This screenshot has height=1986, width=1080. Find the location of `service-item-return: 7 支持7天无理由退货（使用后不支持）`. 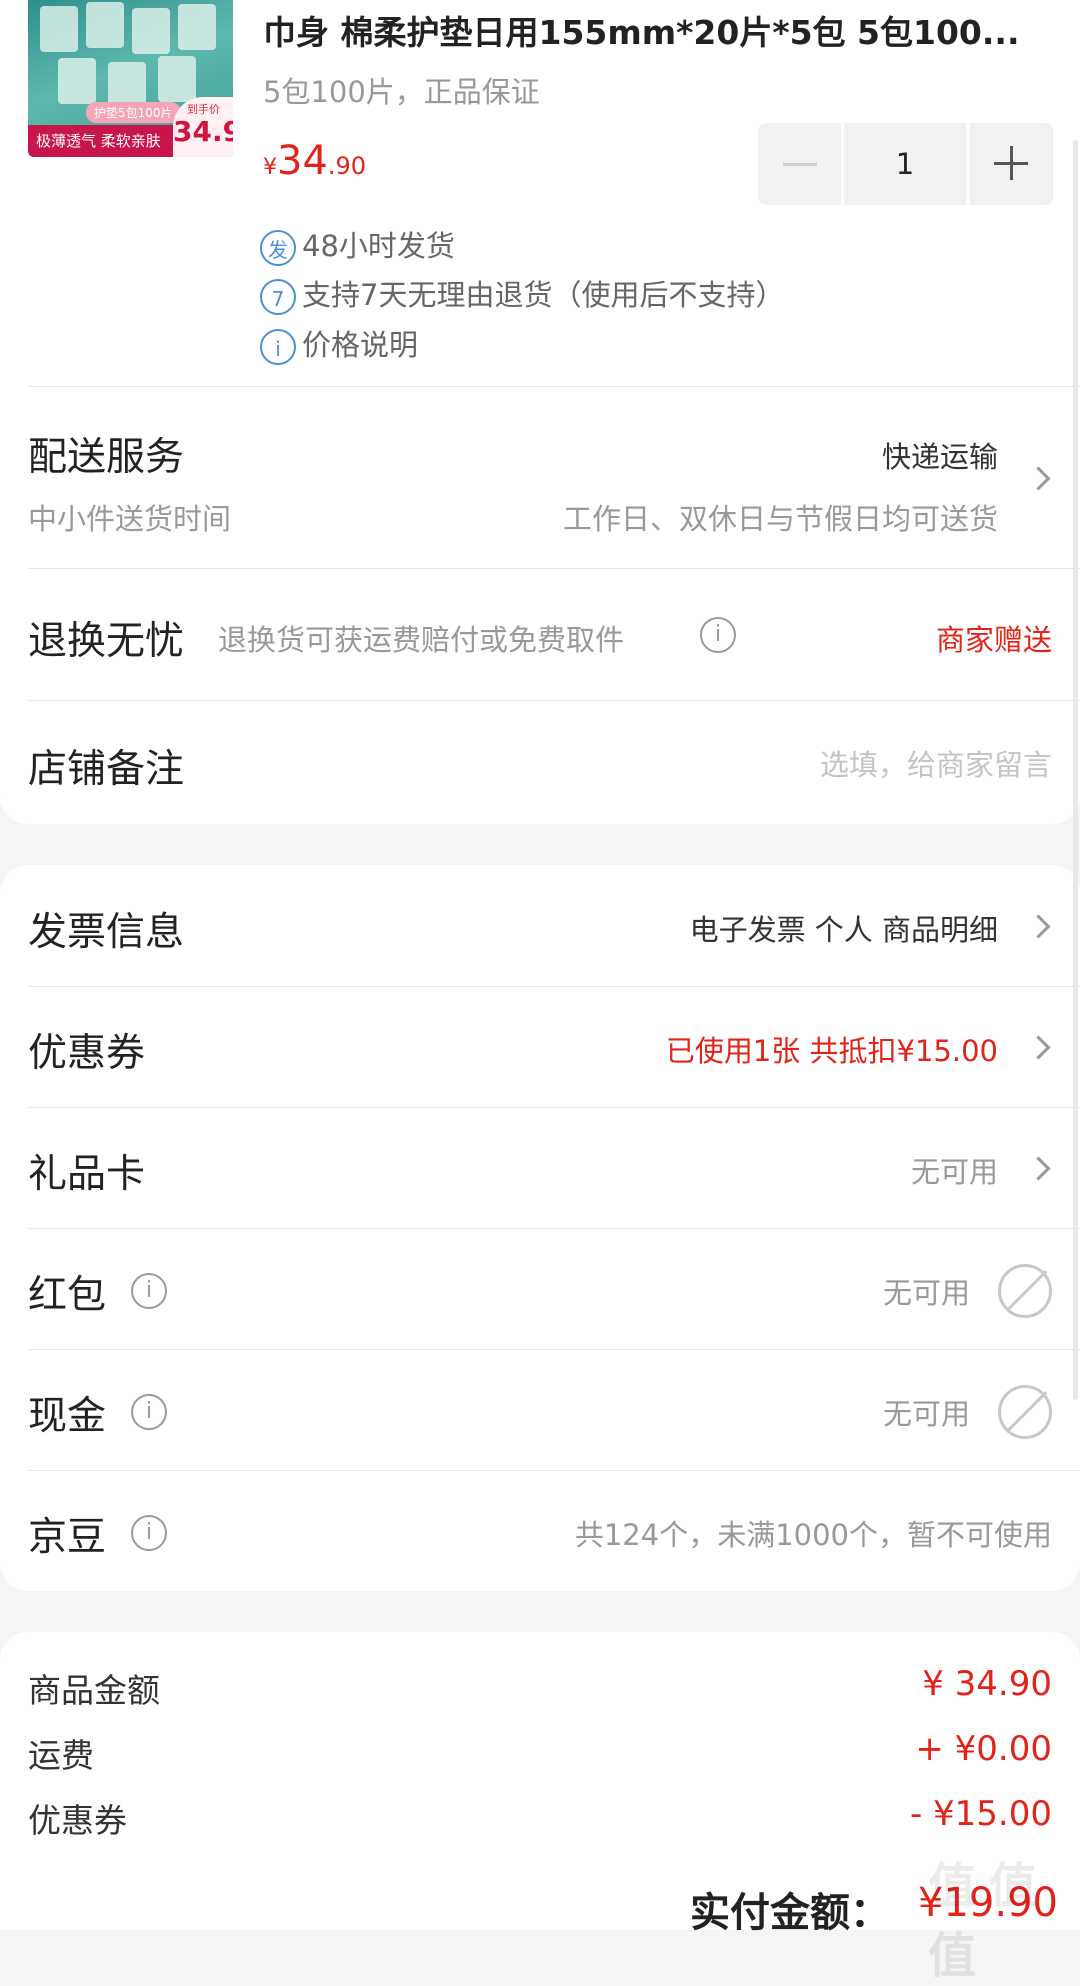

service-item-return: 7 支持7天无理由退货（使用后不支持） is located at coordinates (522, 293).